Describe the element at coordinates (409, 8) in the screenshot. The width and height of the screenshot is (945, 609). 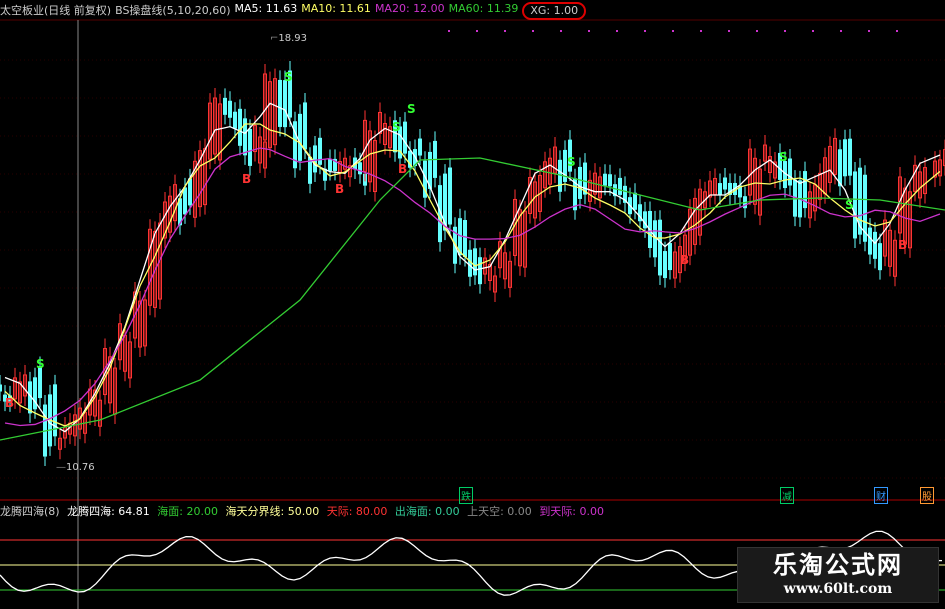
I see `ma20-value: MA20: 12.00` at that location.